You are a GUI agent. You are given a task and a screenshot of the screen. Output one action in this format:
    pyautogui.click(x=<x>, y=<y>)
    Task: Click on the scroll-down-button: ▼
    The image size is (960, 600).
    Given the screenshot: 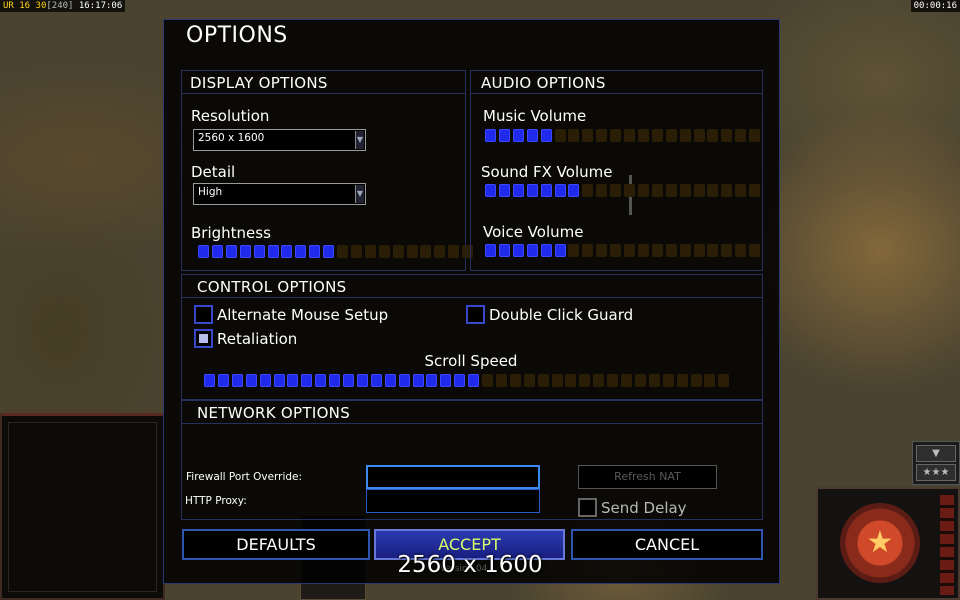 What is the action you would take?
    pyautogui.click(x=936, y=453)
    